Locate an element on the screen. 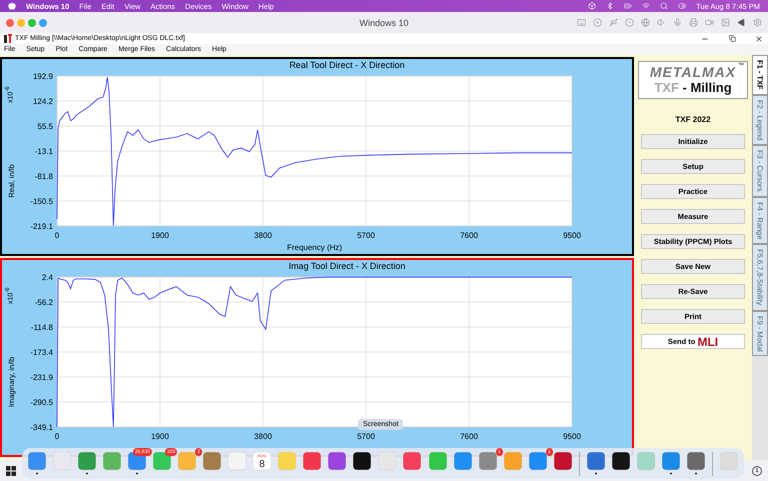 The width and height of the screenshot is (768, 481). chart-title: Imag Tool Direct - X Direction is located at coordinates (347, 266).